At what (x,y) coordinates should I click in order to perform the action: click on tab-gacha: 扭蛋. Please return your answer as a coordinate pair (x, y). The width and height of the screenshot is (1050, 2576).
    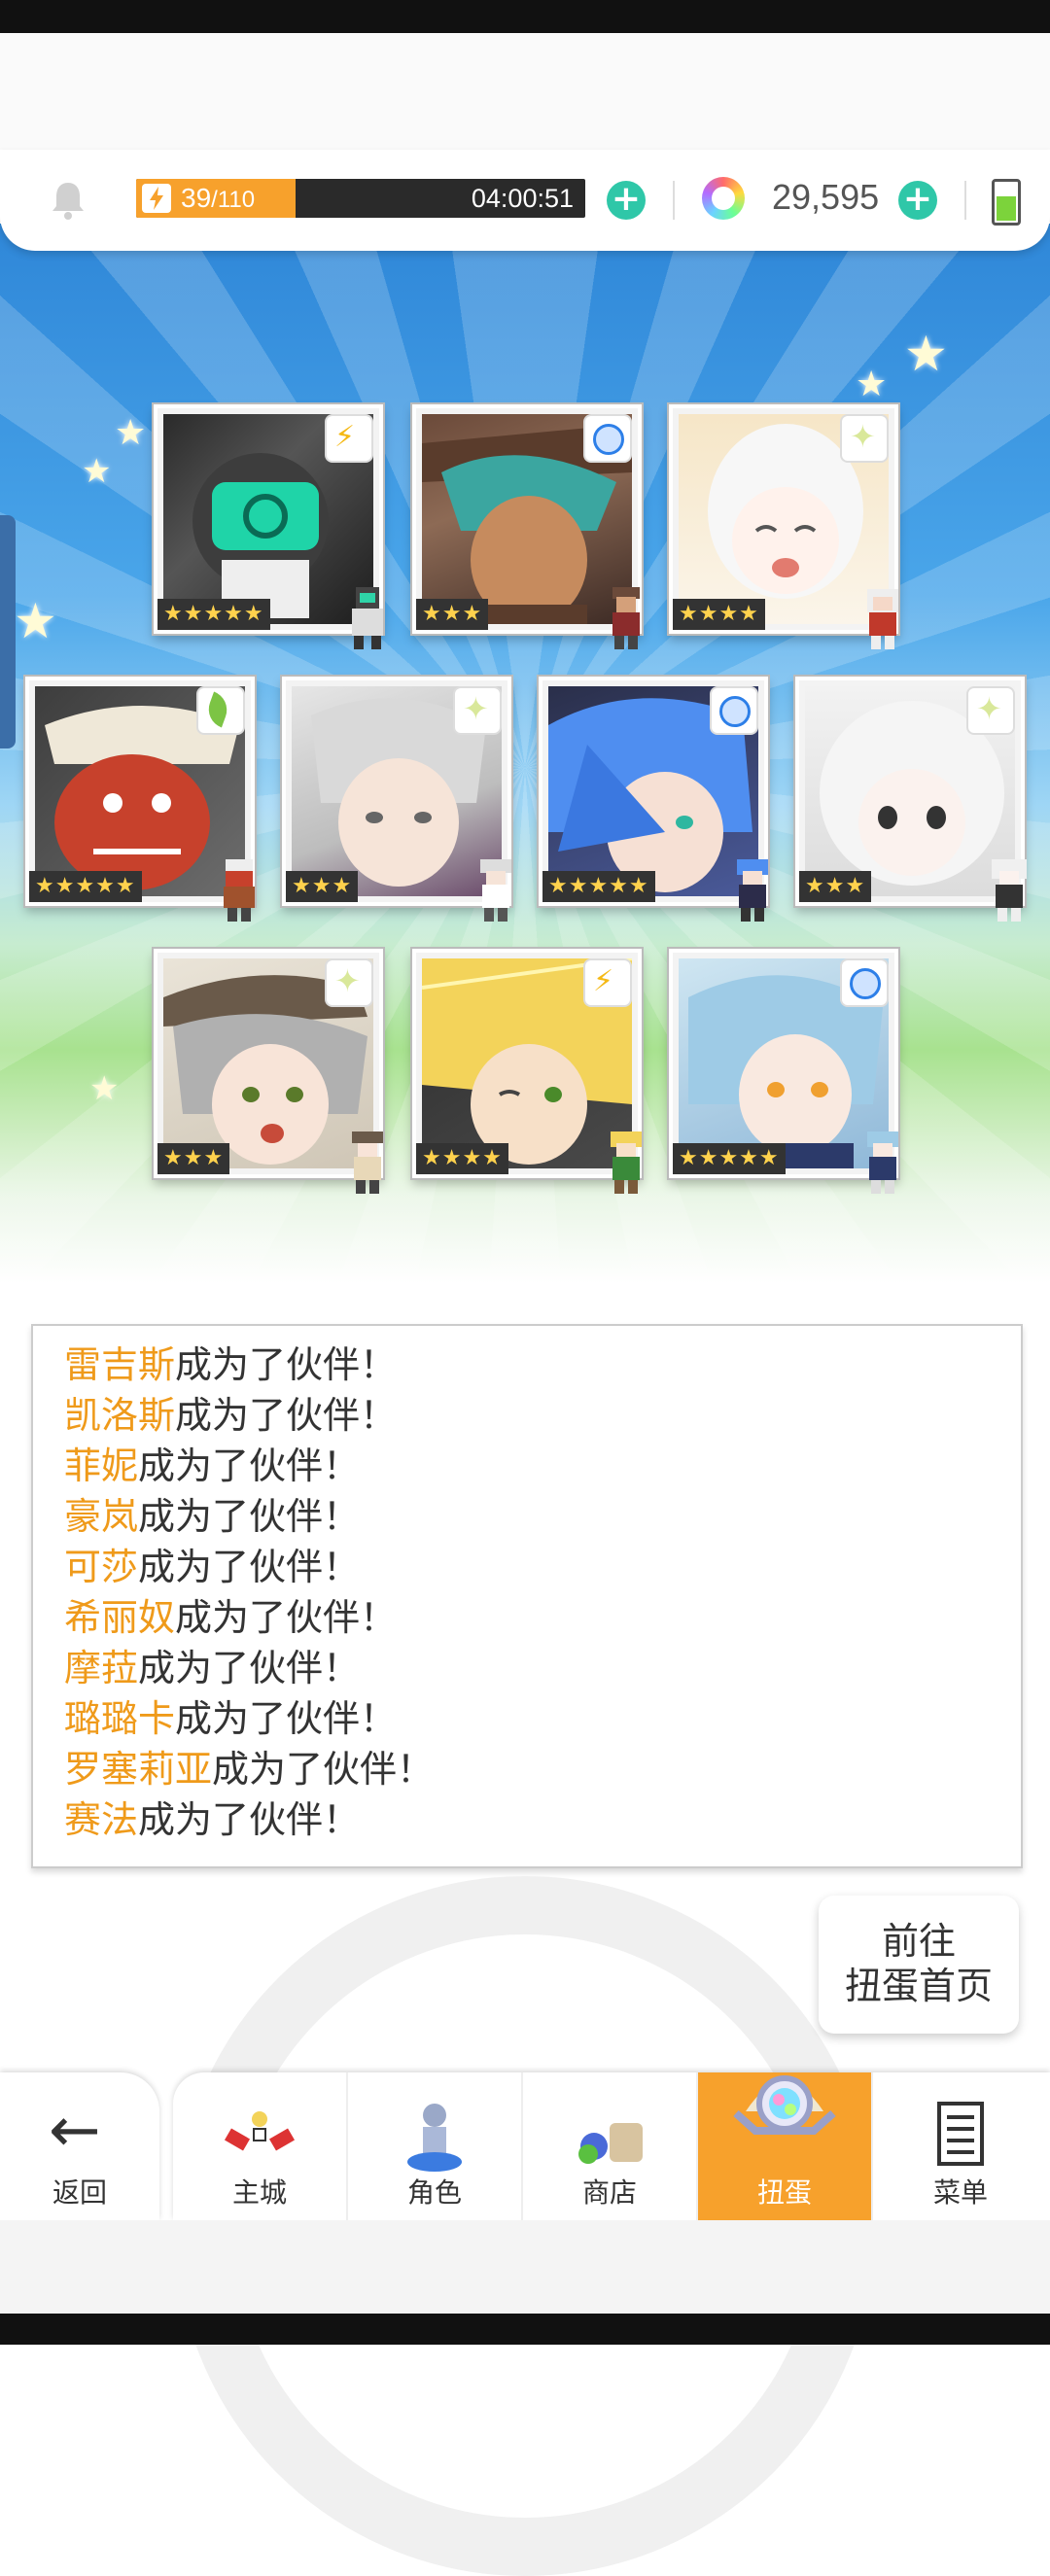
    Looking at the image, I should click on (785, 2146).